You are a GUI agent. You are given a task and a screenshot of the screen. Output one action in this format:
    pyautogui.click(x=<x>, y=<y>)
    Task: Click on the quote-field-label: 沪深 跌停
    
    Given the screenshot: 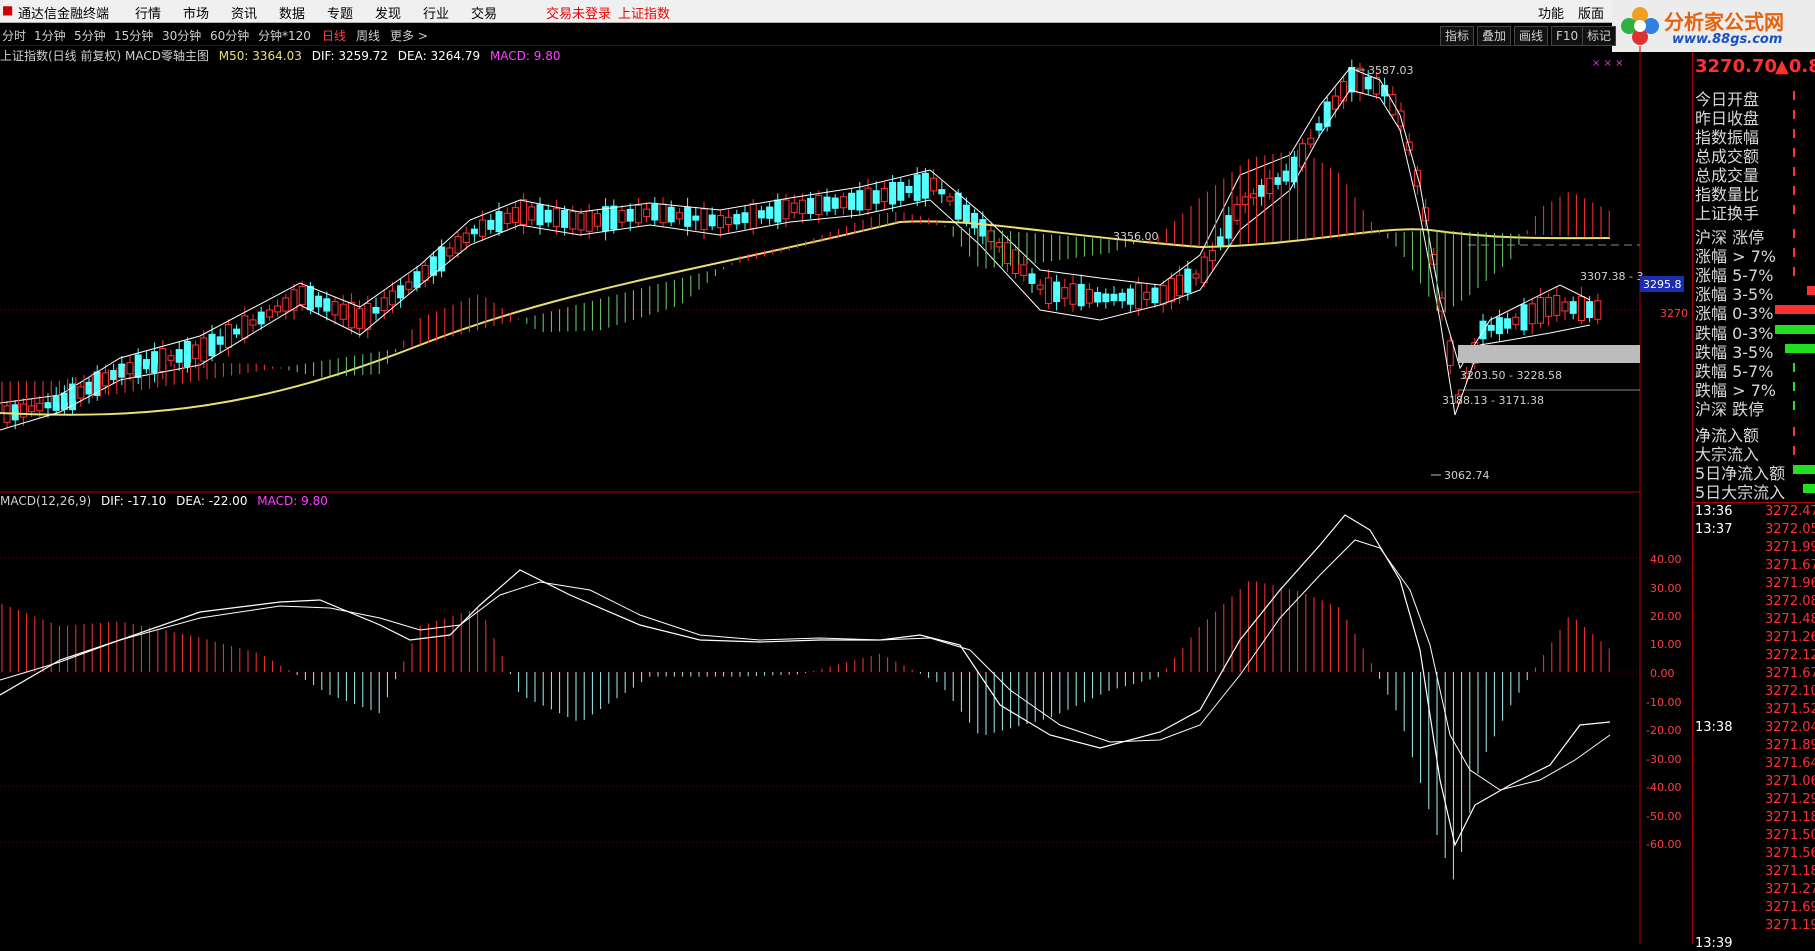 What is the action you would take?
    pyautogui.click(x=1730, y=409)
    